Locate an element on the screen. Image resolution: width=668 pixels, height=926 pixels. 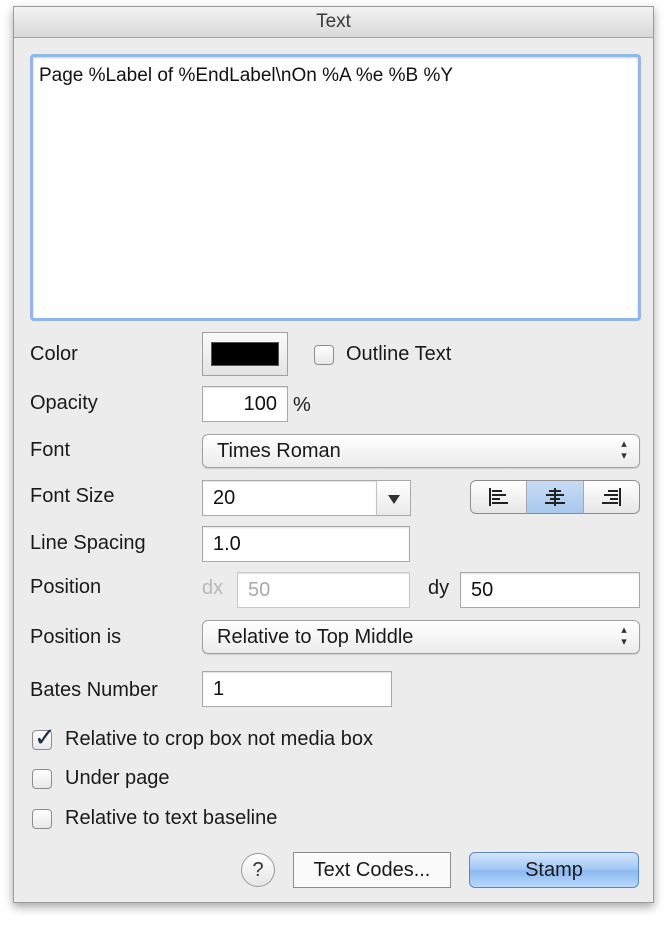
color-swatch is located at coordinates (245, 354).